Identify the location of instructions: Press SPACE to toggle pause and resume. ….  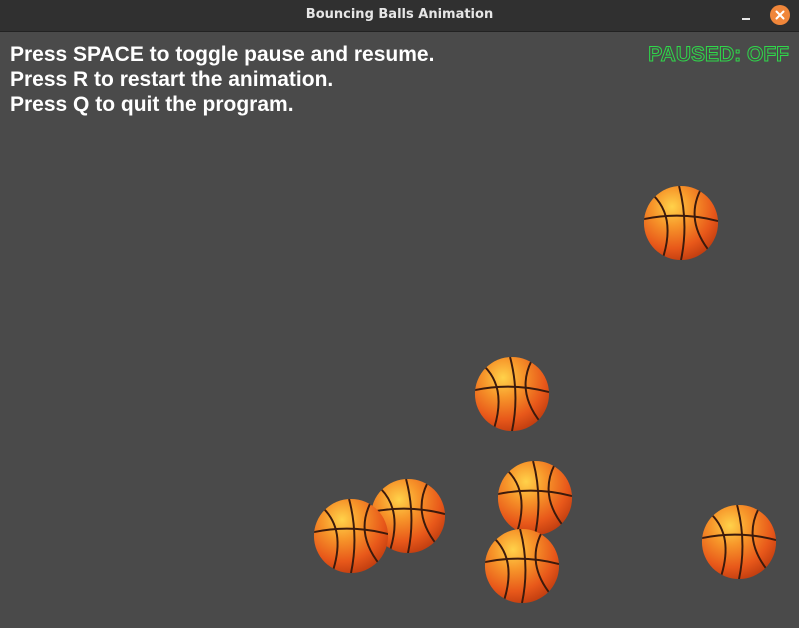
(222, 79).